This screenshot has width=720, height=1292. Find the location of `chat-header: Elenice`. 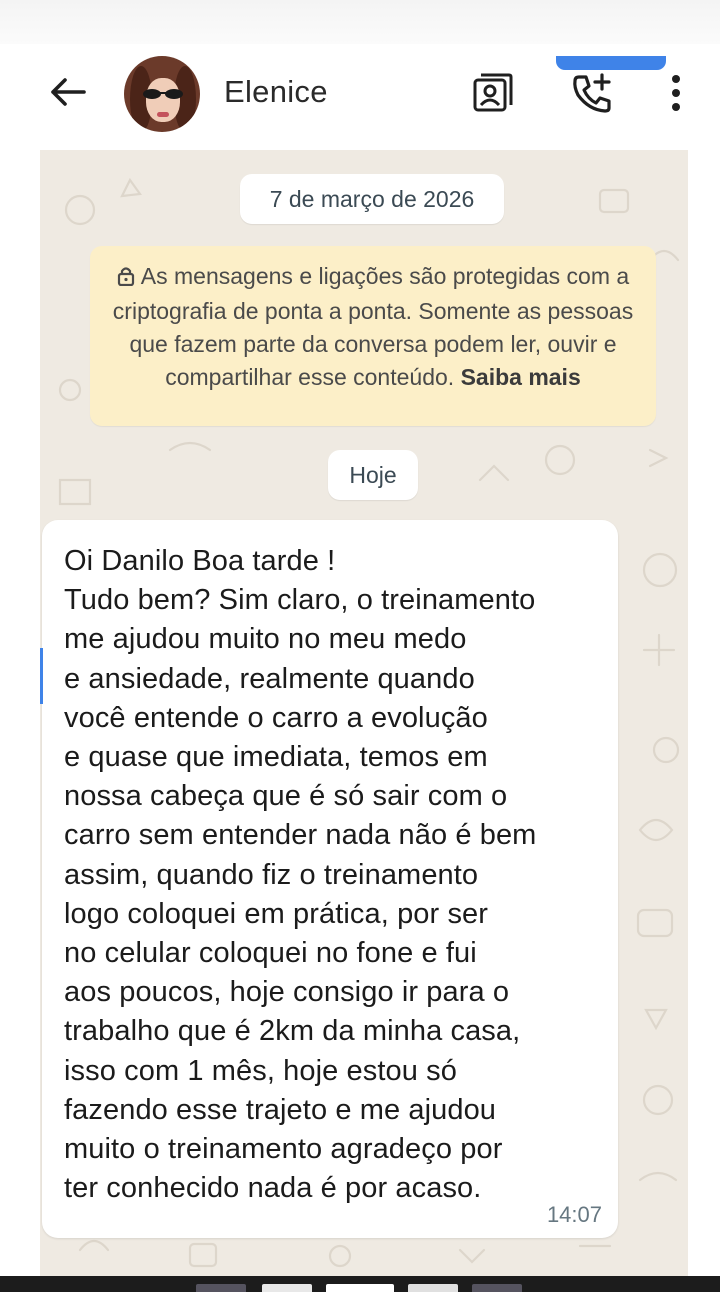

chat-header: Elenice is located at coordinates (364, 97).